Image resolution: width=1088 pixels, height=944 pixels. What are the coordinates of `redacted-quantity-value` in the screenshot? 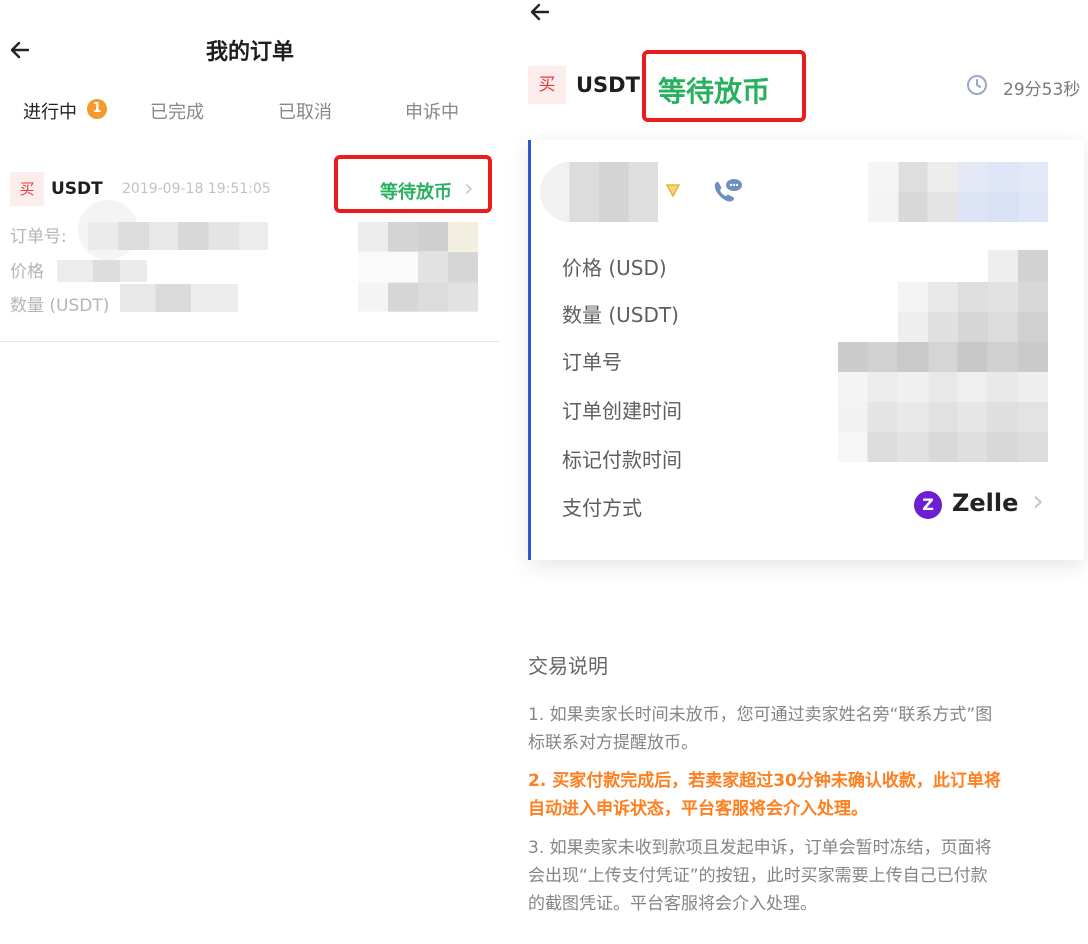 It's located at (973, 312).